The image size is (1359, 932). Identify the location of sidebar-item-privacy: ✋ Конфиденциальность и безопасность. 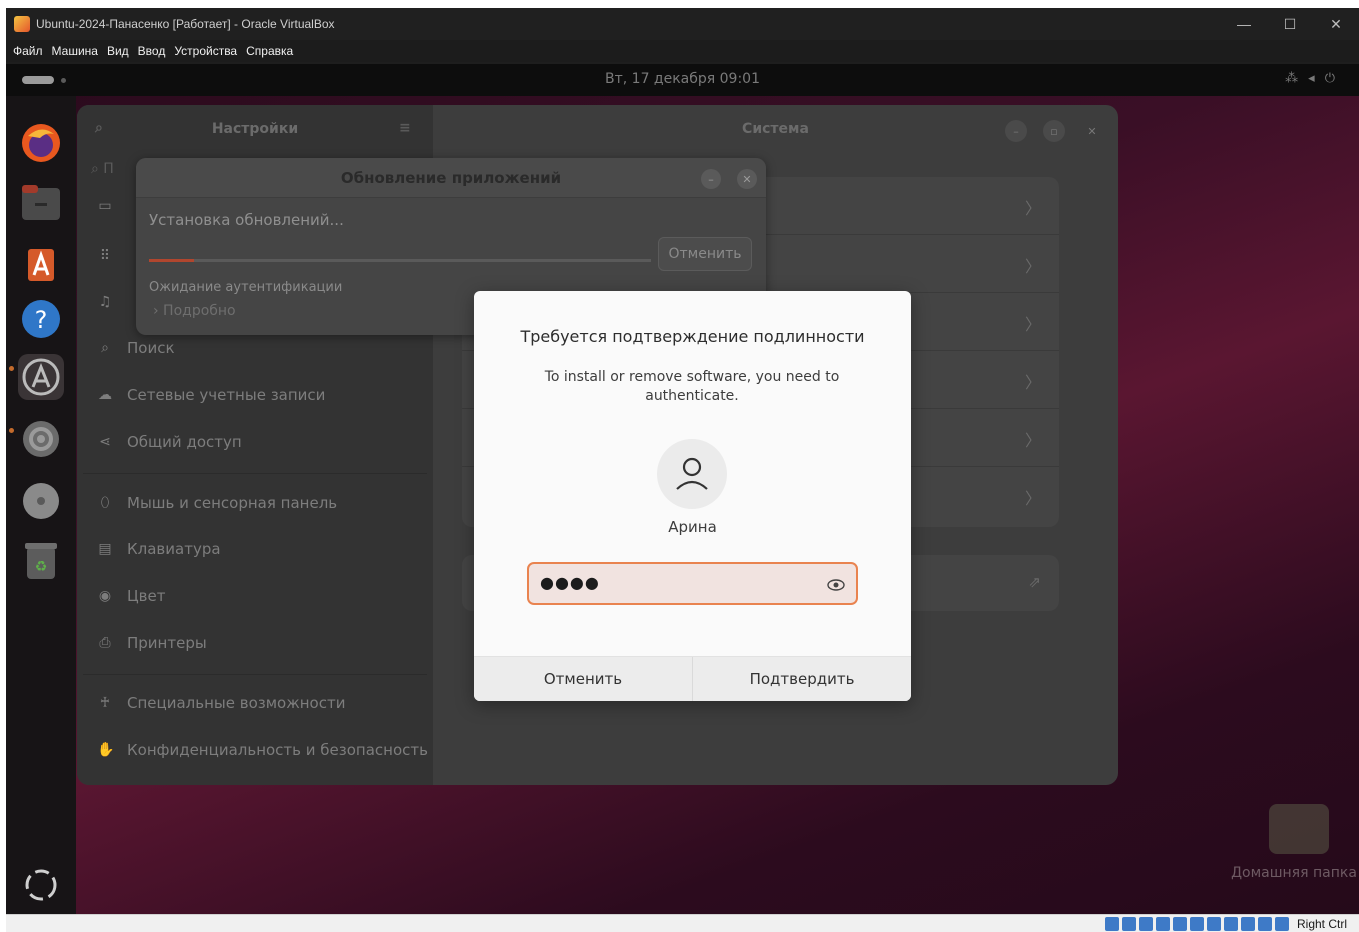
(262, 750).